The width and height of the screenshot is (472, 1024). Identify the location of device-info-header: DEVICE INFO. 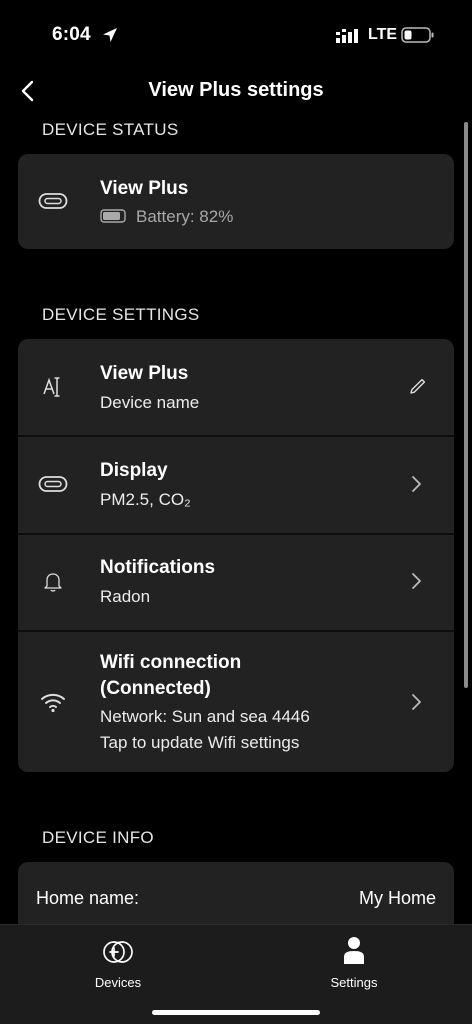
(98, 837).